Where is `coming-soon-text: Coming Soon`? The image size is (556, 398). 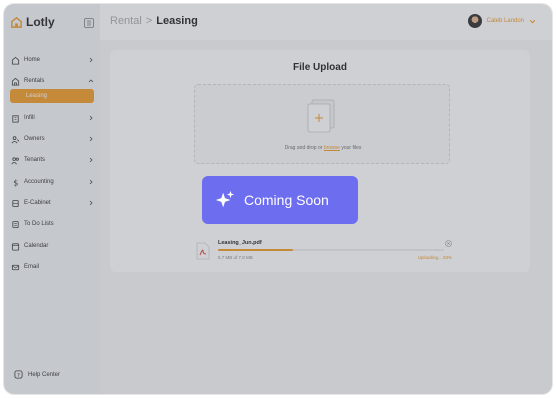
coming-soon-text: Coming Soon is located at coordinates (286, 200).